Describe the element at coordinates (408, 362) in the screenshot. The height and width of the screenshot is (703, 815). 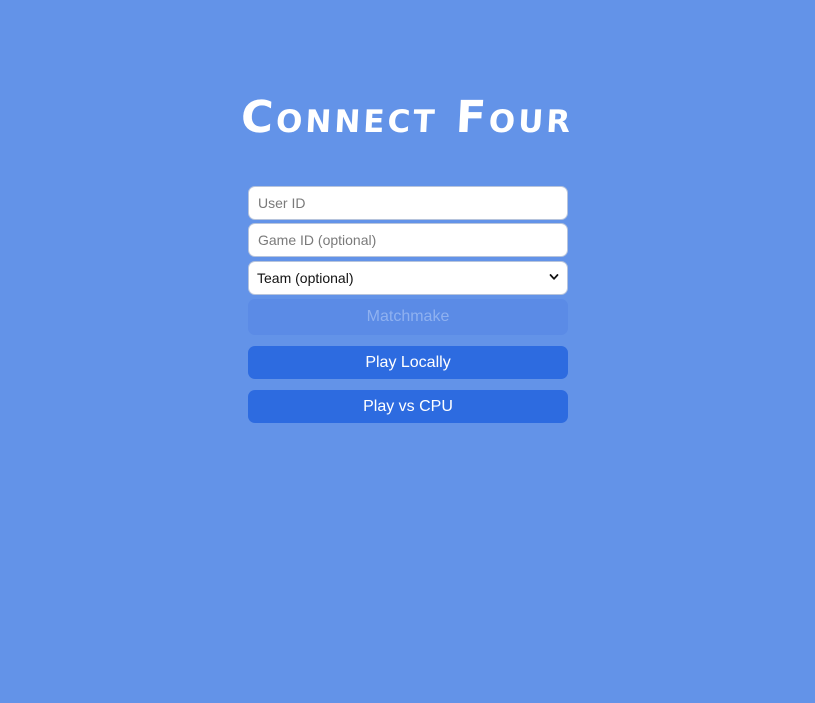
I see `play-locally-button: Play Locally` at that location.